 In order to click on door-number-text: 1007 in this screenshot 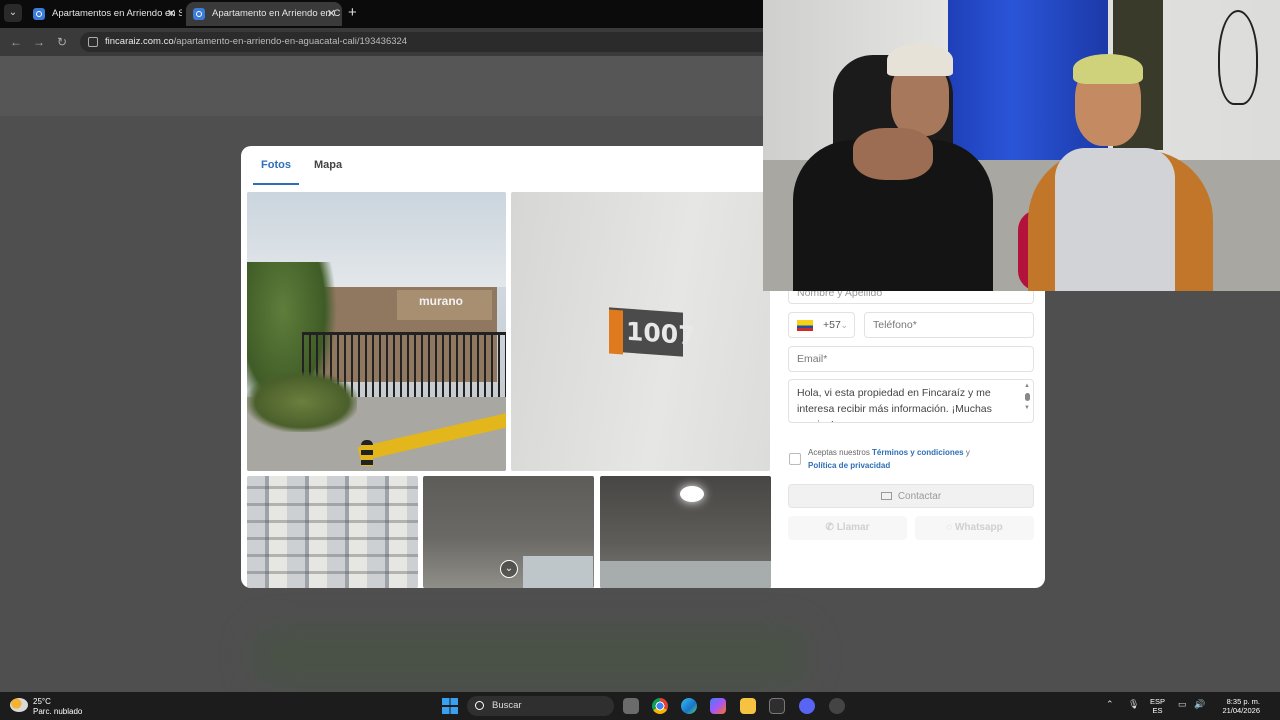, I will do `click(661, 333)`.